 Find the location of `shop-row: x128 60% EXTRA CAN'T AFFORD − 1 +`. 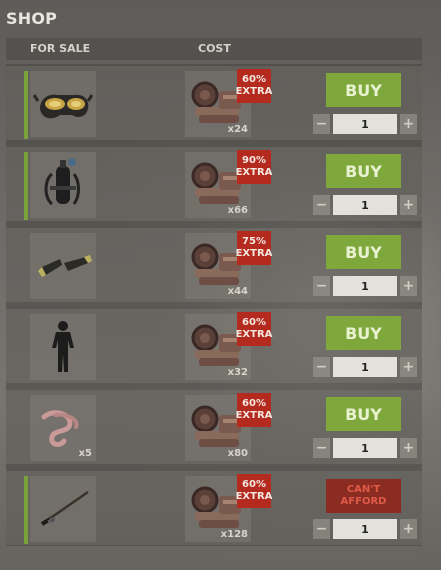

shop-row: x128 60% EXTRA CAN'T AFFORD − 1 + is located at coordinates (214, 508).